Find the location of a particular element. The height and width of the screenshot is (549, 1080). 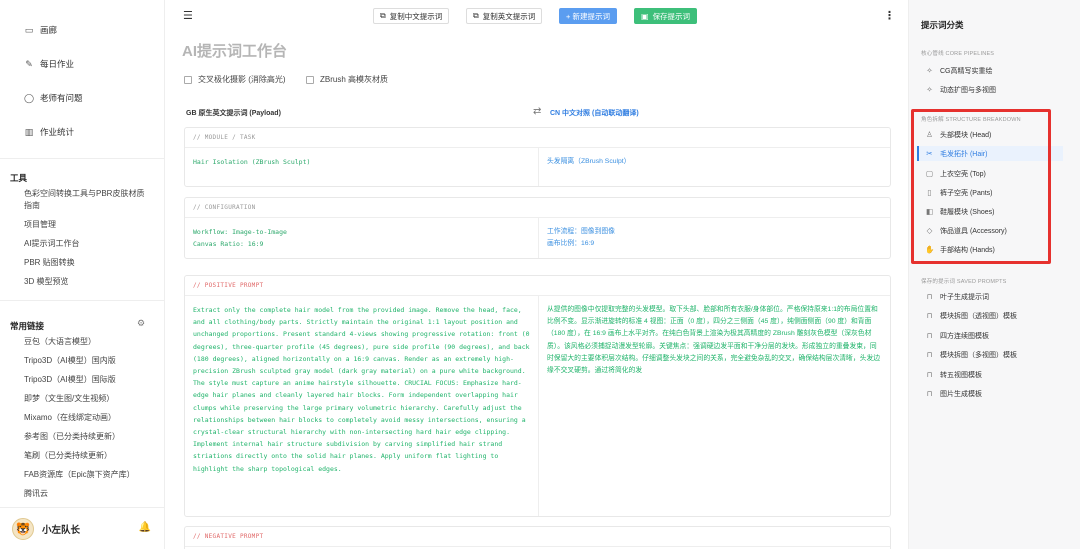

links-section-title: 常用链接 is located at coordinates (27, 326).